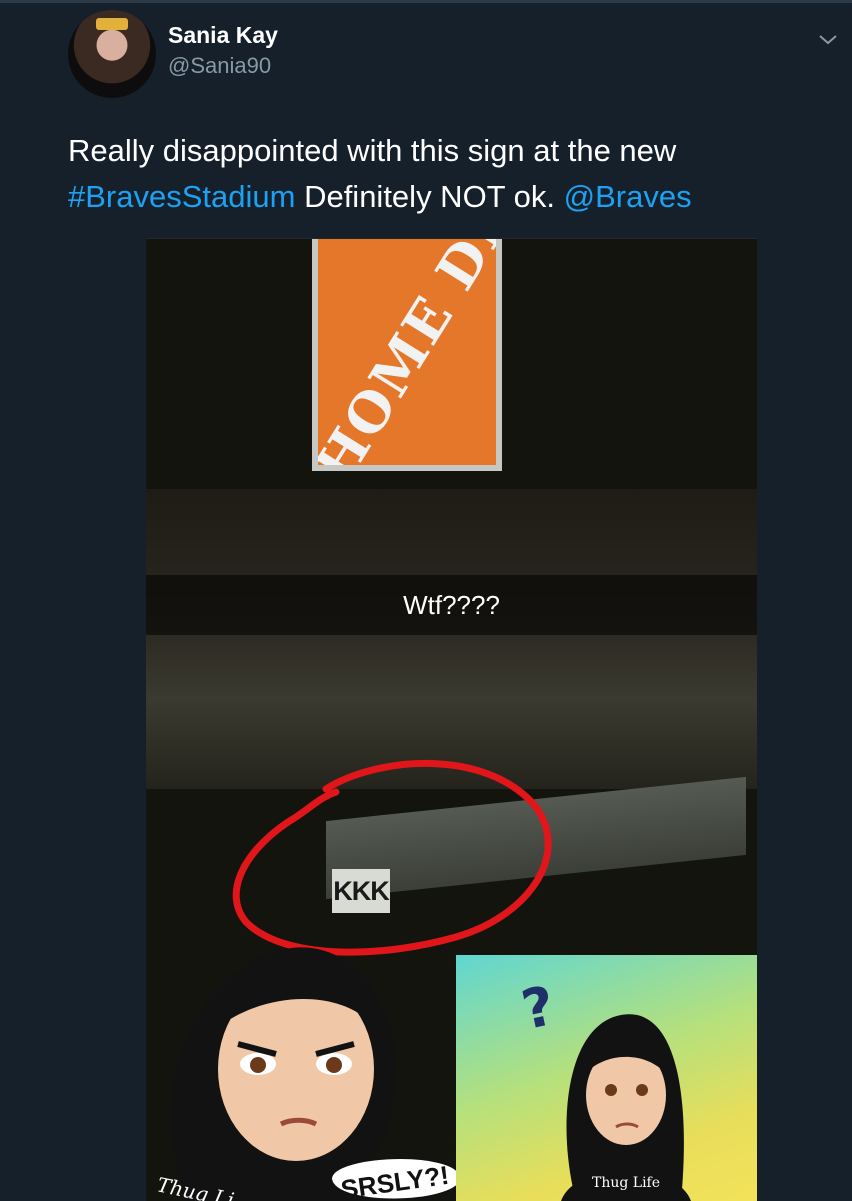  Describe the element at coordinates (112, 24) in the screenshot. I see `crown-filter` at that location.